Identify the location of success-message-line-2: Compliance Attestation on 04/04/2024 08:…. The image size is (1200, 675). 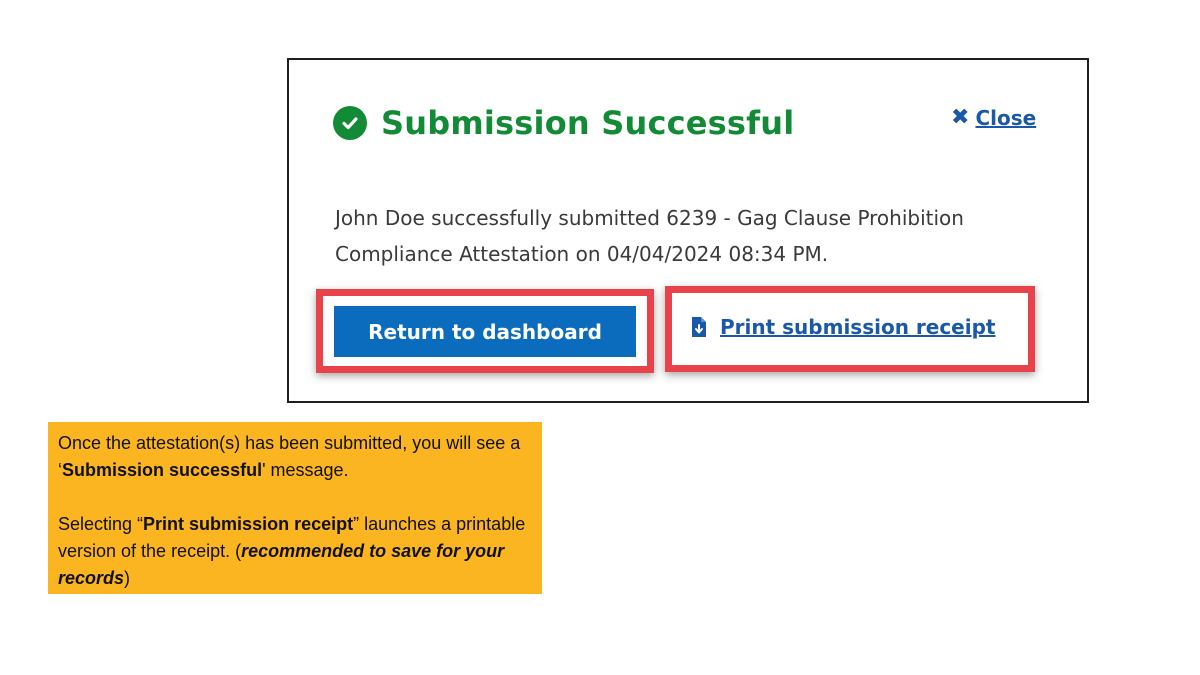
(582, 254).